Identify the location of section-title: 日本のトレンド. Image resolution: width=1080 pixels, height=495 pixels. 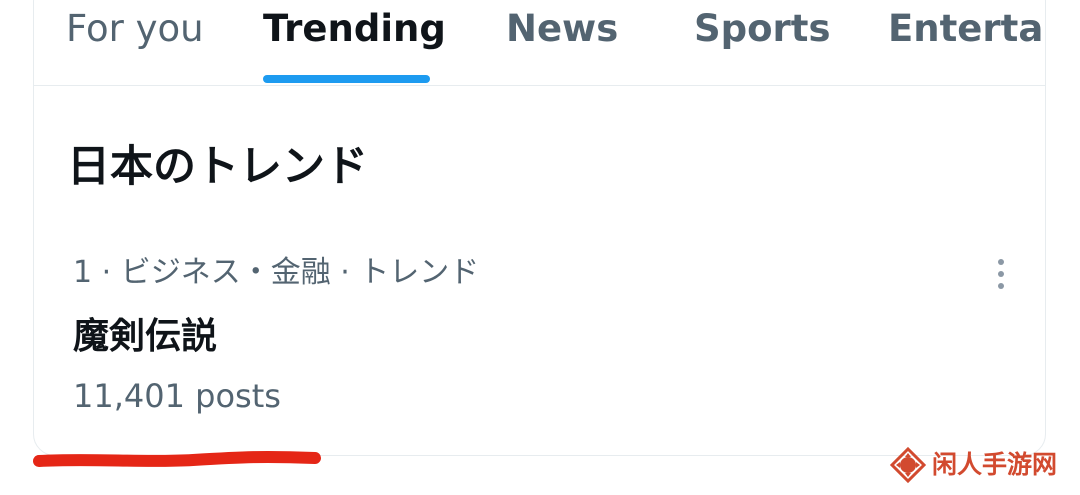
(217, 167).